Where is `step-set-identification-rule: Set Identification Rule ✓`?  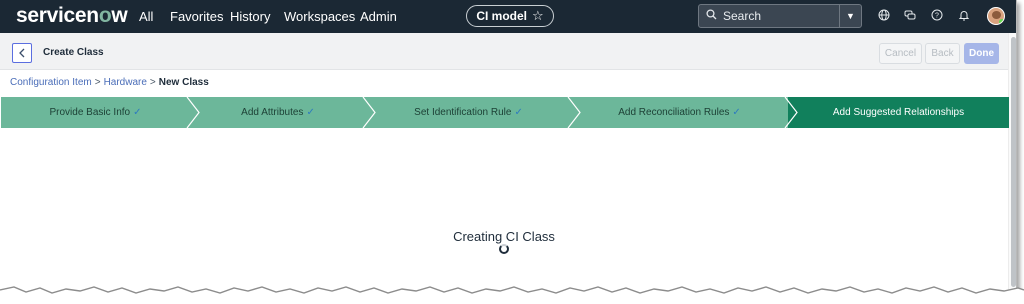 step-set-identification-rule: Set Identification Rule ✓ is located at coordinates (468, 112).